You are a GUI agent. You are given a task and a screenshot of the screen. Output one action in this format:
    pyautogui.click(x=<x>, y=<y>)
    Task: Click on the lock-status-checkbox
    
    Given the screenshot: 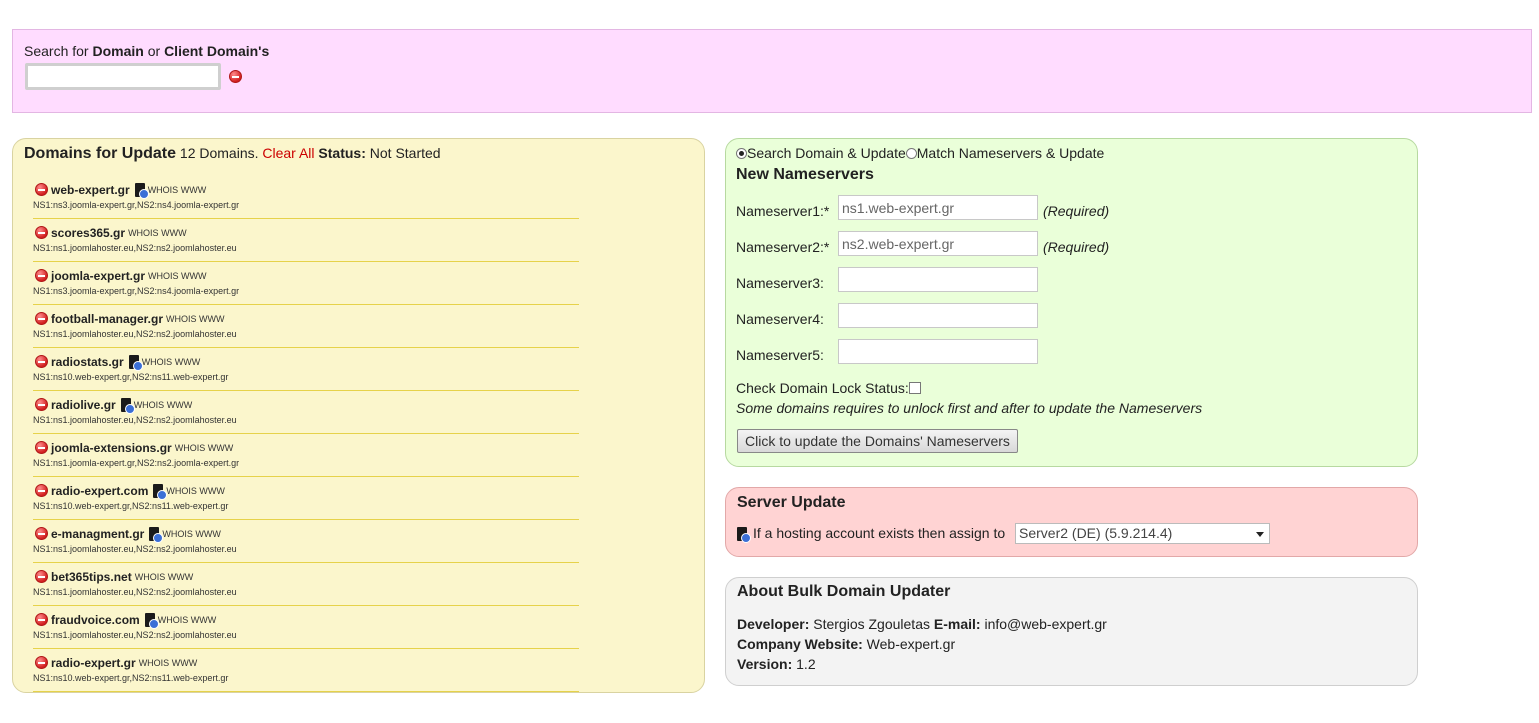 What is the action you would take?
    pyautogui.click(x=914, y=388)
    